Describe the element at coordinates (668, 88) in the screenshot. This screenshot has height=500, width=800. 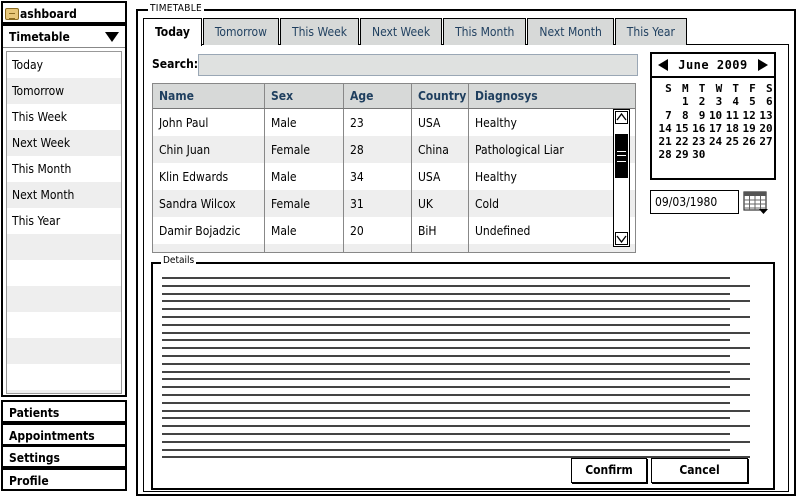
I see `weekday-label: S` at that location.